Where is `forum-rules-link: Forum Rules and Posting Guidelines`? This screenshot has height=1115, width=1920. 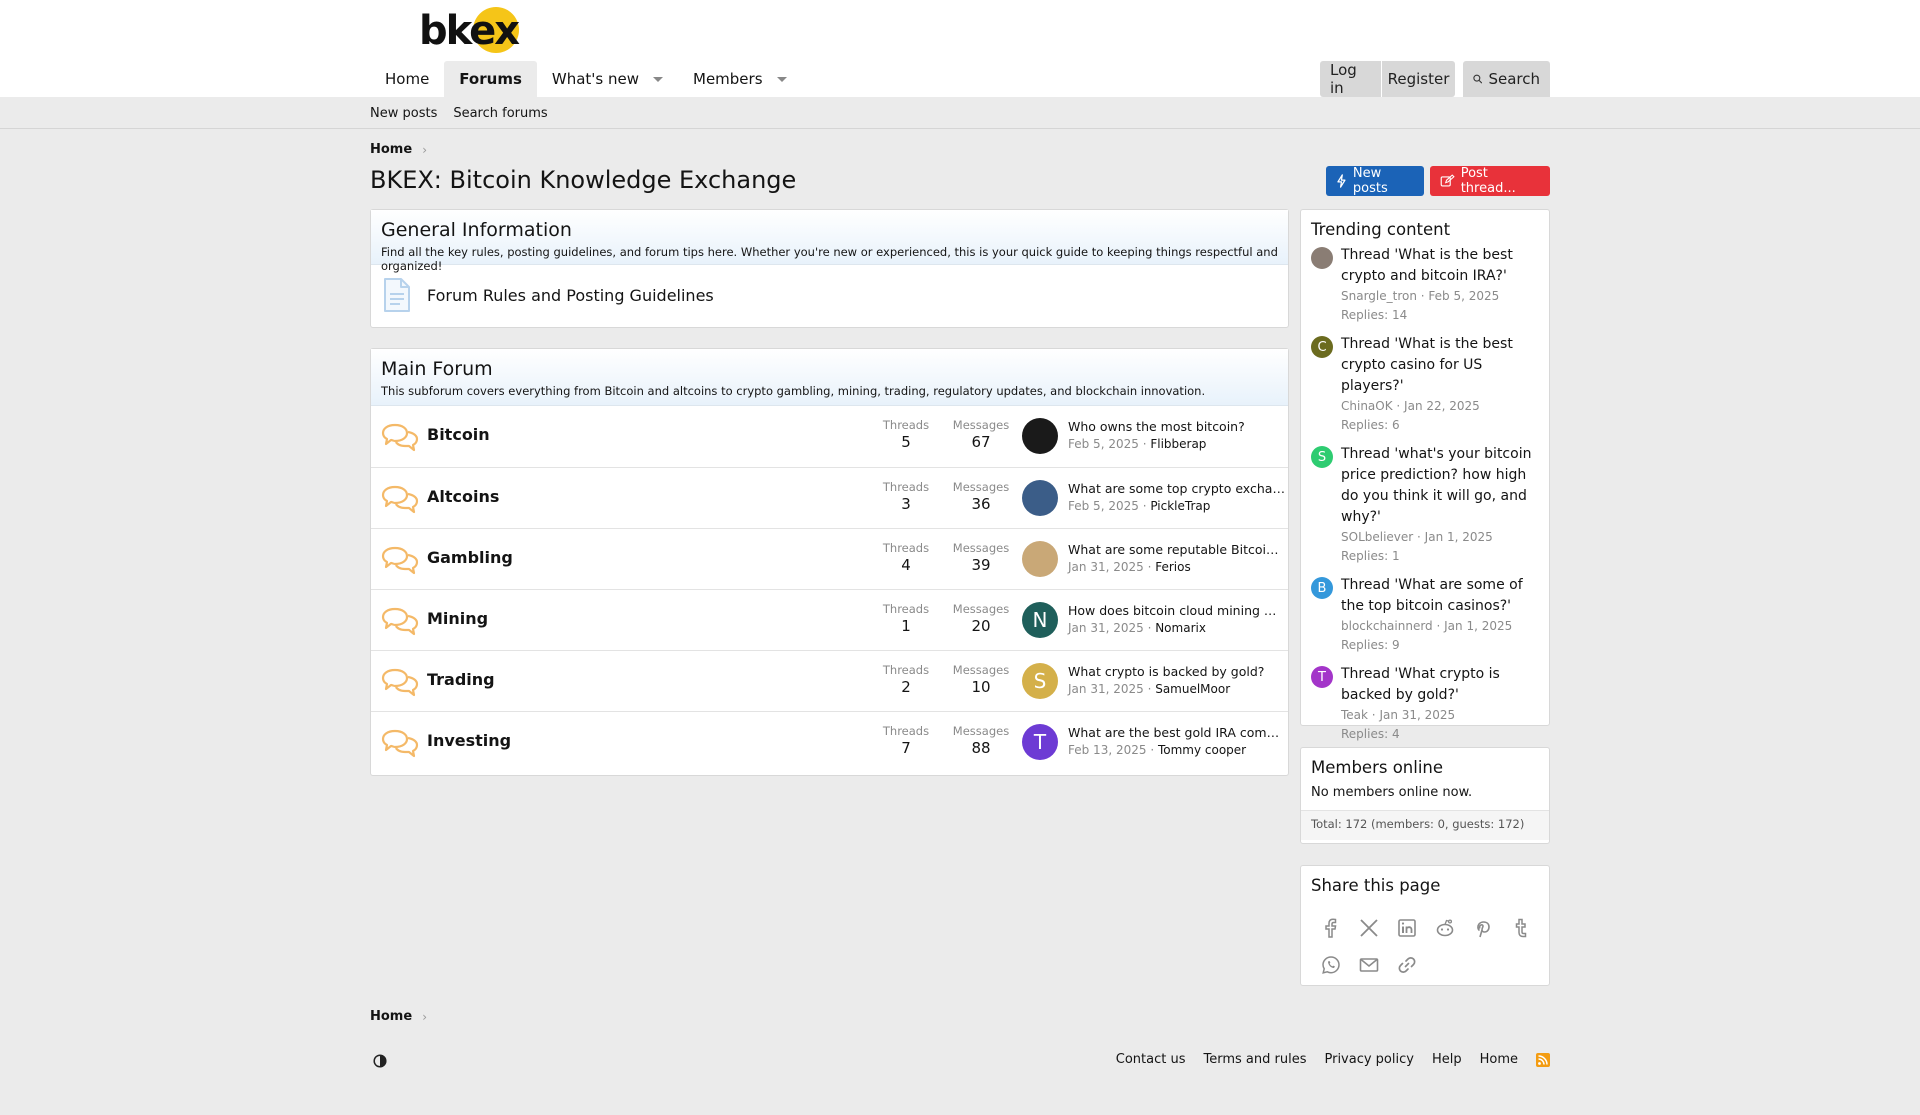
forum-rules-link: Forum Rules and Posting Guidelines is located at coordinates (829, 295).